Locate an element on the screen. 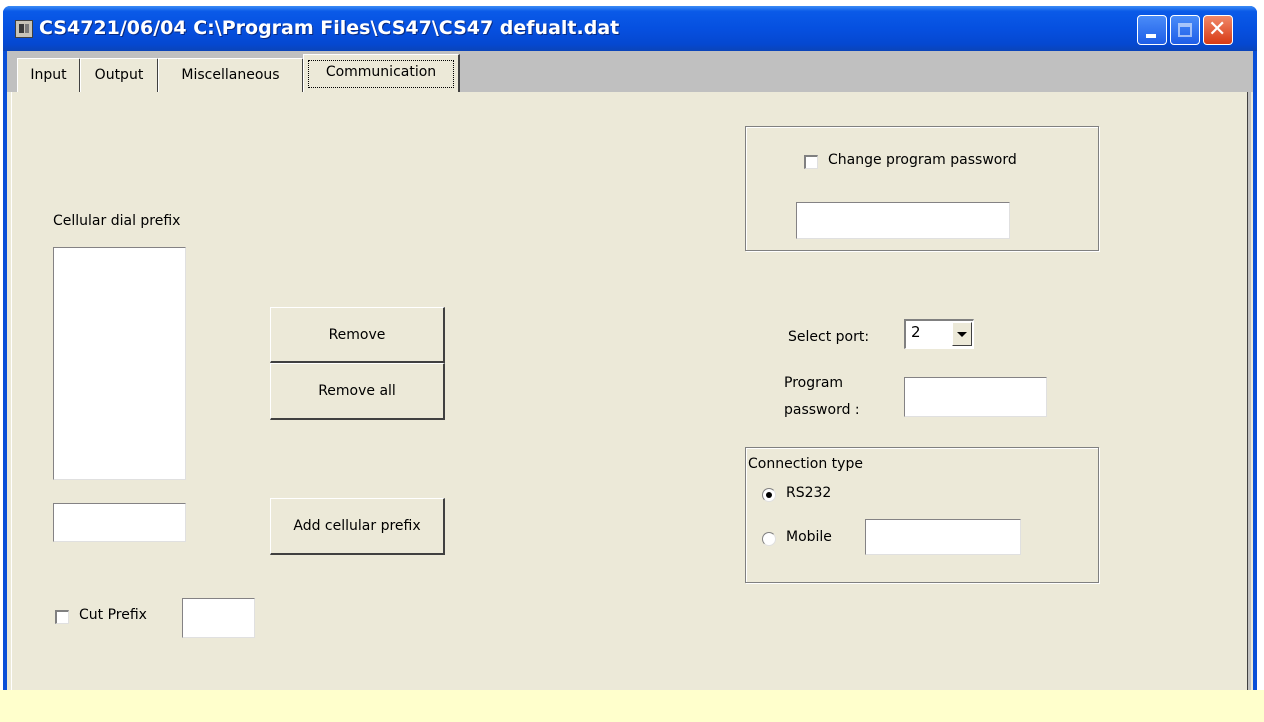 The image size is (1264, 722). change-program-password-label: Change program password is located at coordinates (922, 160).